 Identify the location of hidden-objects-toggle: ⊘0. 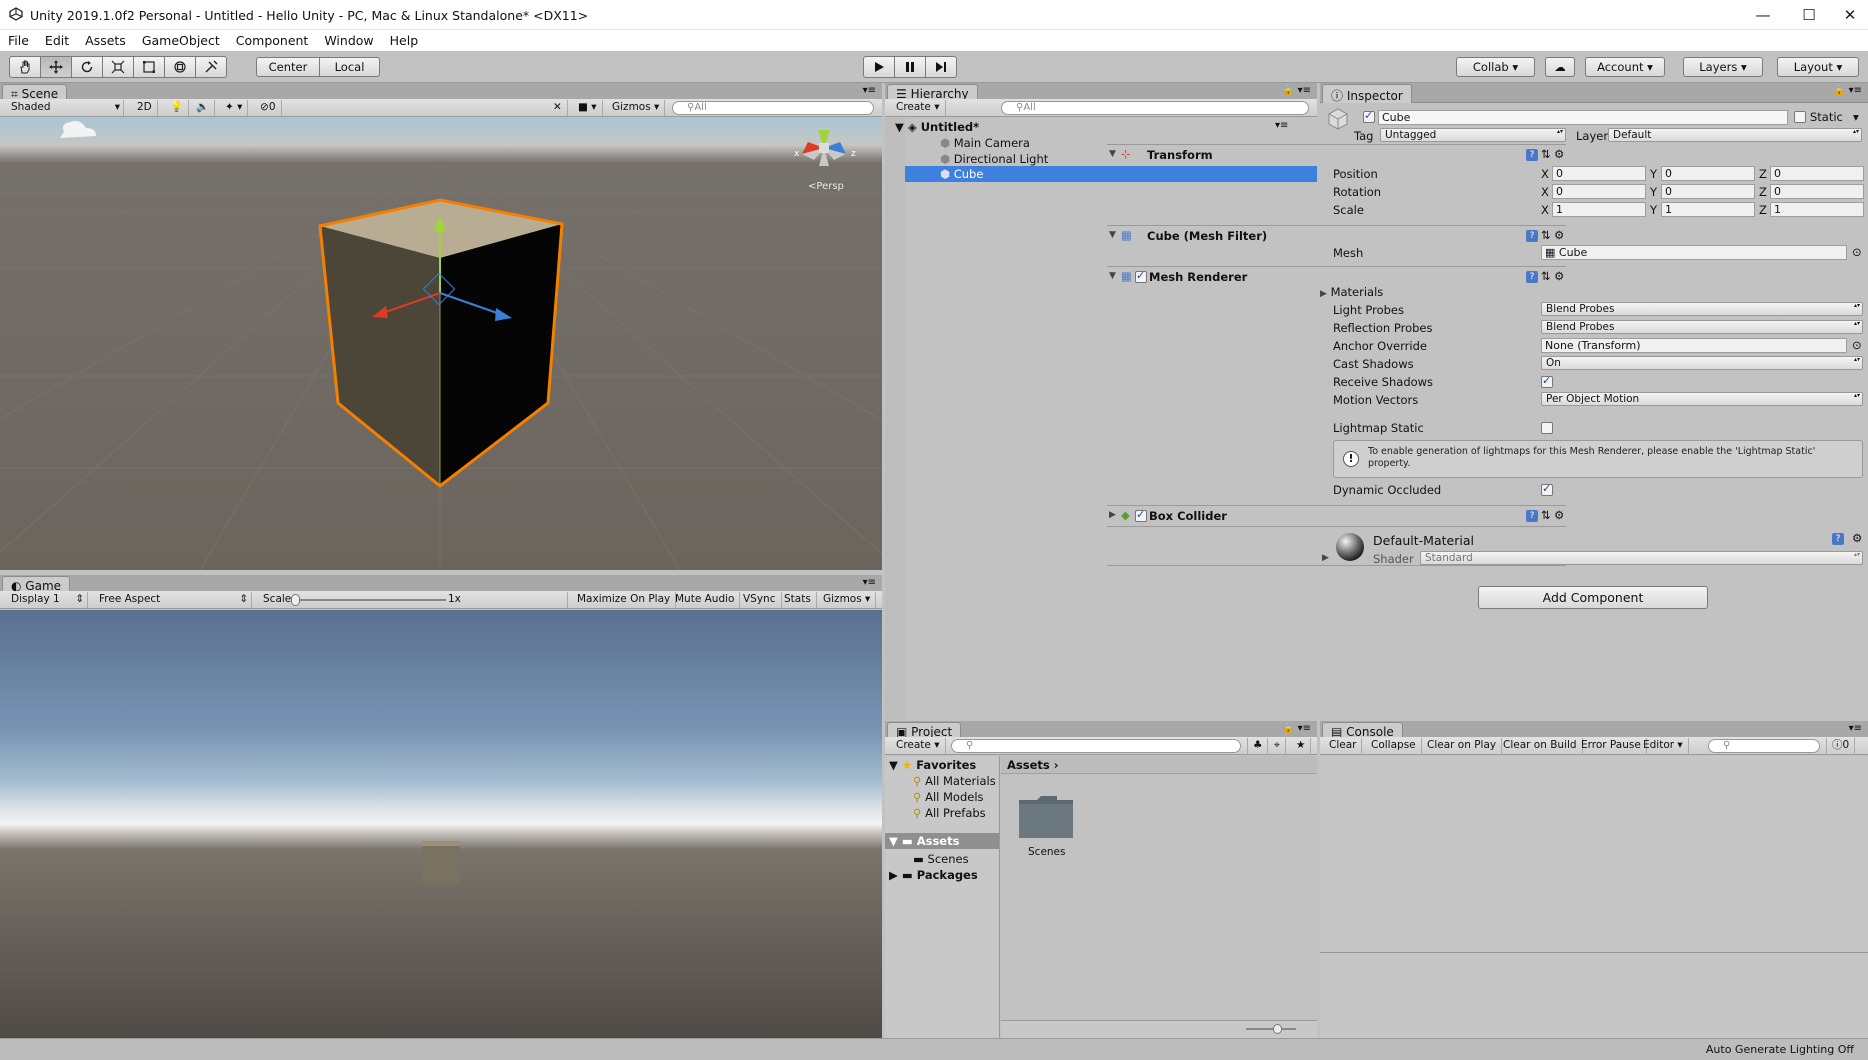
(268, 108).